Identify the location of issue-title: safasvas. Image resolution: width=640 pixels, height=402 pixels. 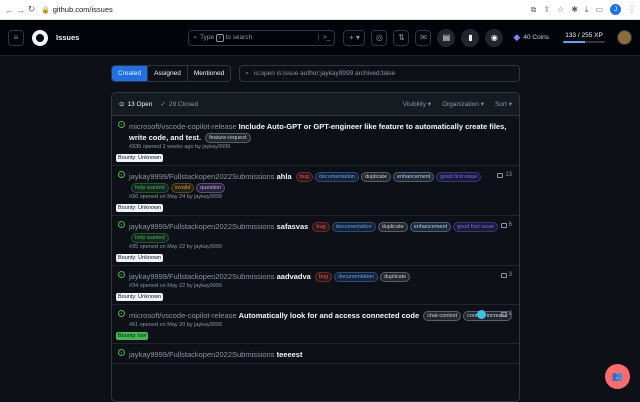
(293, 226).